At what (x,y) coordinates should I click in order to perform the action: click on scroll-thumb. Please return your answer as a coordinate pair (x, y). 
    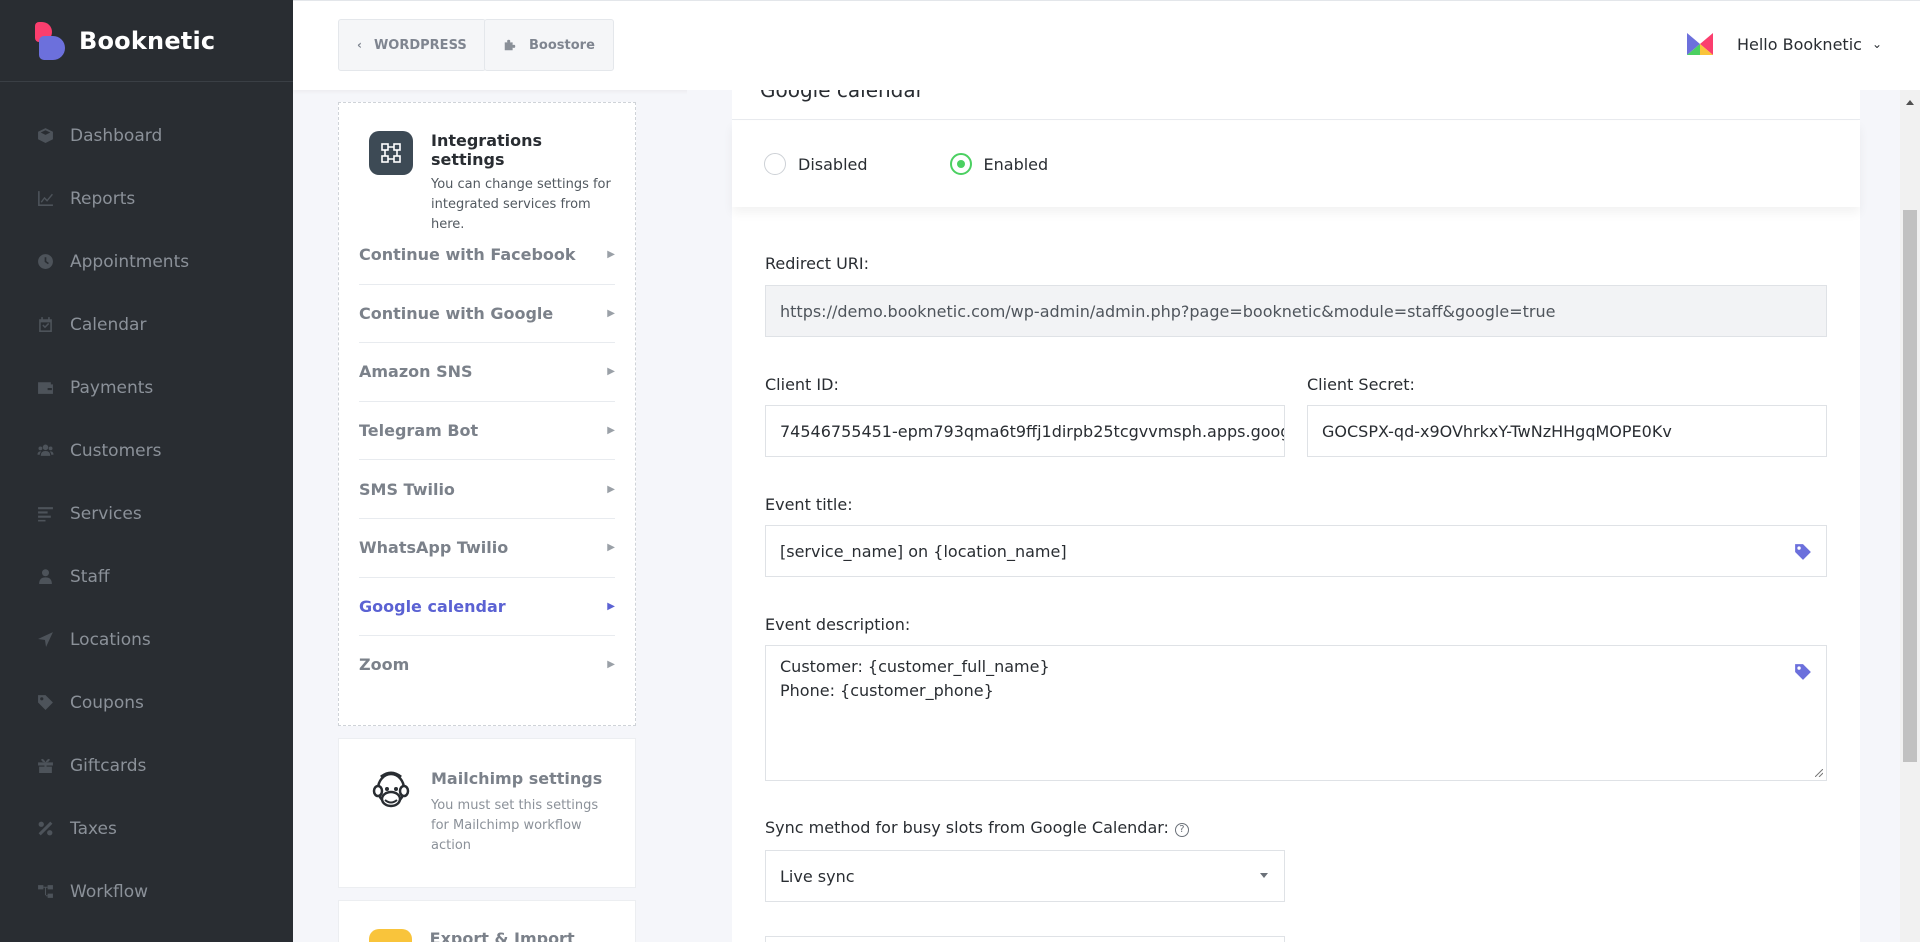
    Looking at the image, I should click on (1910, 486).